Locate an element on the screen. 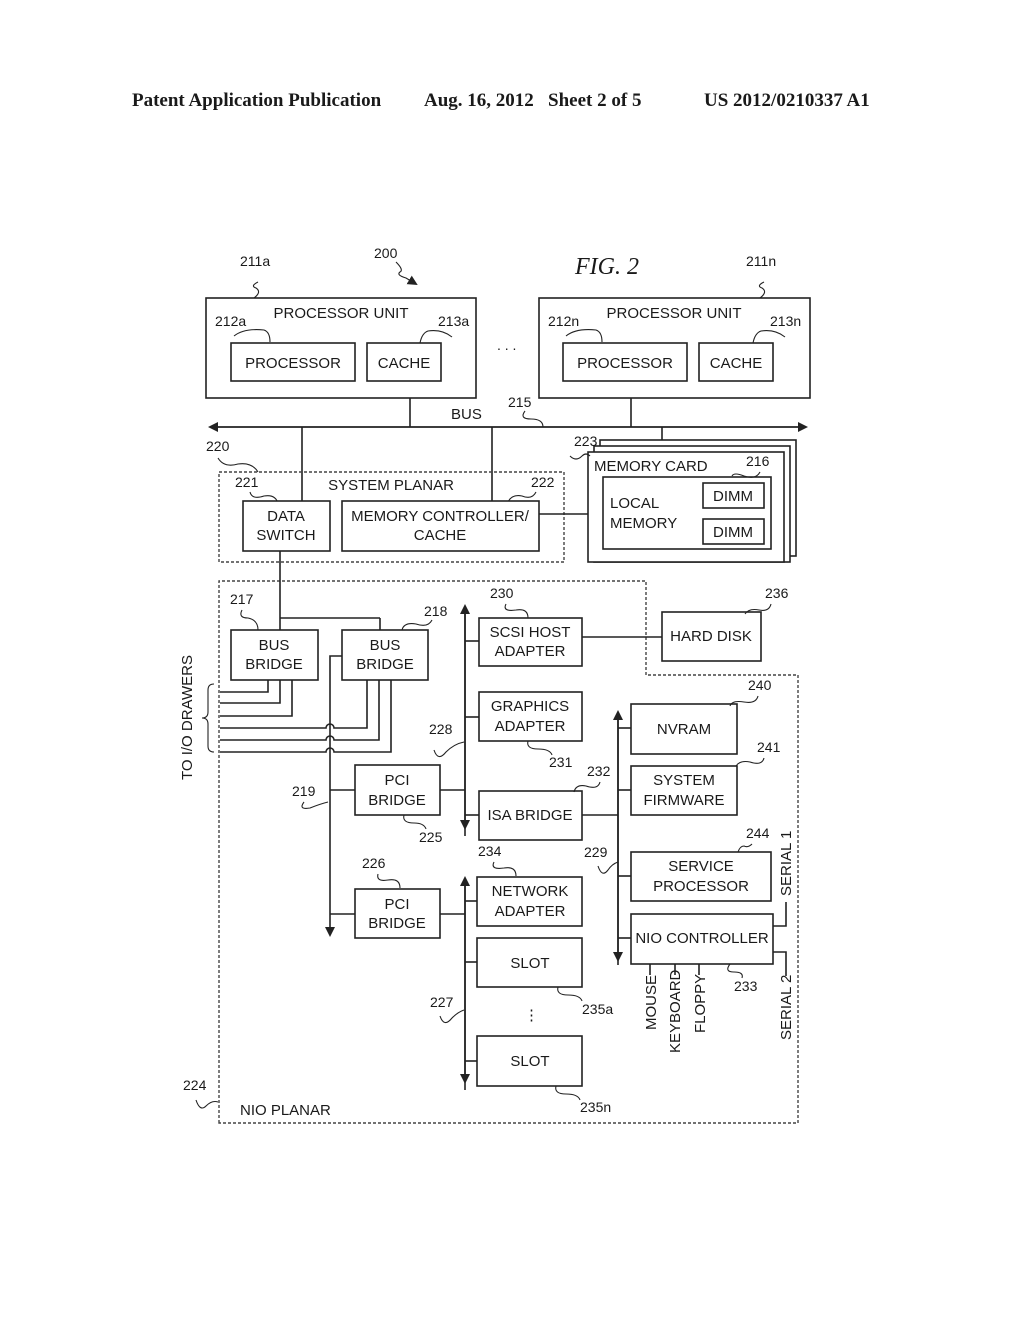  serial-1-label: SERIAL 1 is located at coordinates (786, 863).